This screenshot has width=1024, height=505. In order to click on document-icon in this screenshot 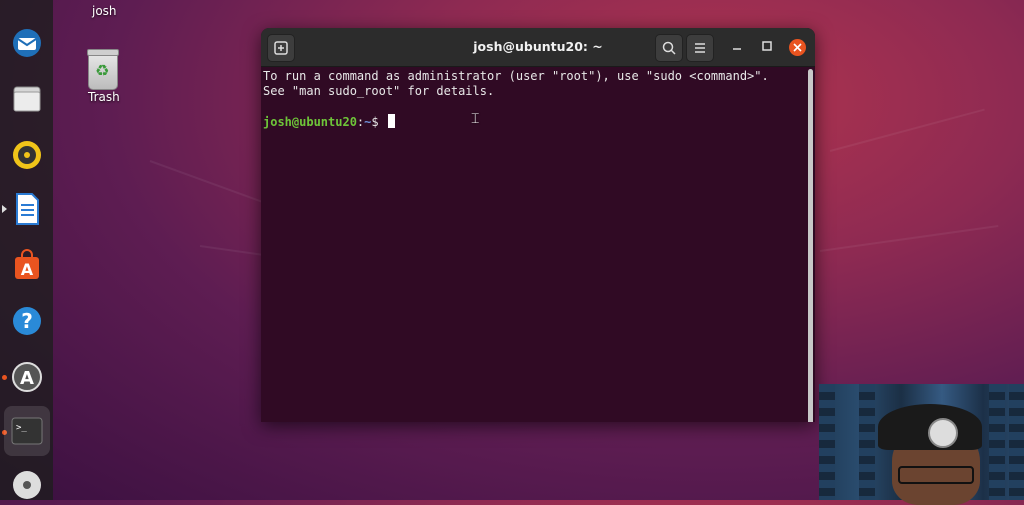, I will do `click(27, 209)`.